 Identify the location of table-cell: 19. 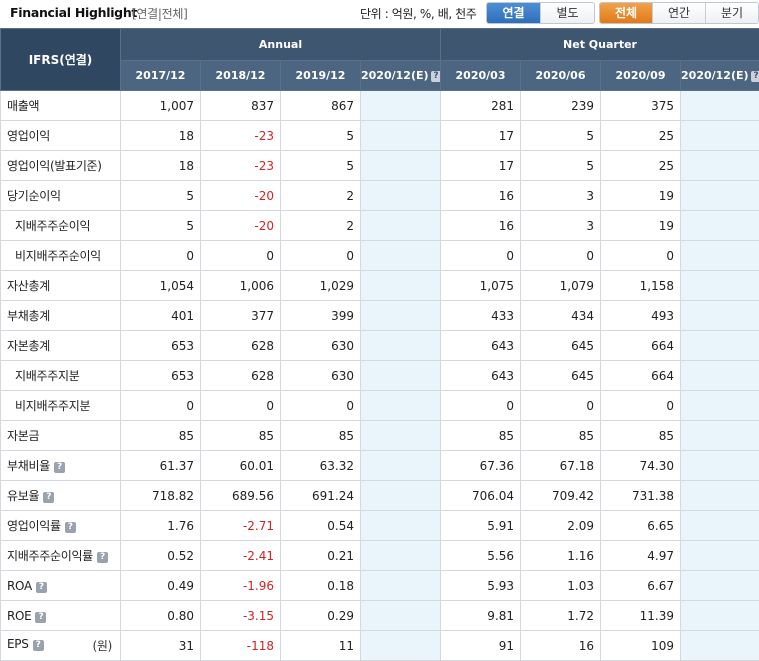
(641, 226).